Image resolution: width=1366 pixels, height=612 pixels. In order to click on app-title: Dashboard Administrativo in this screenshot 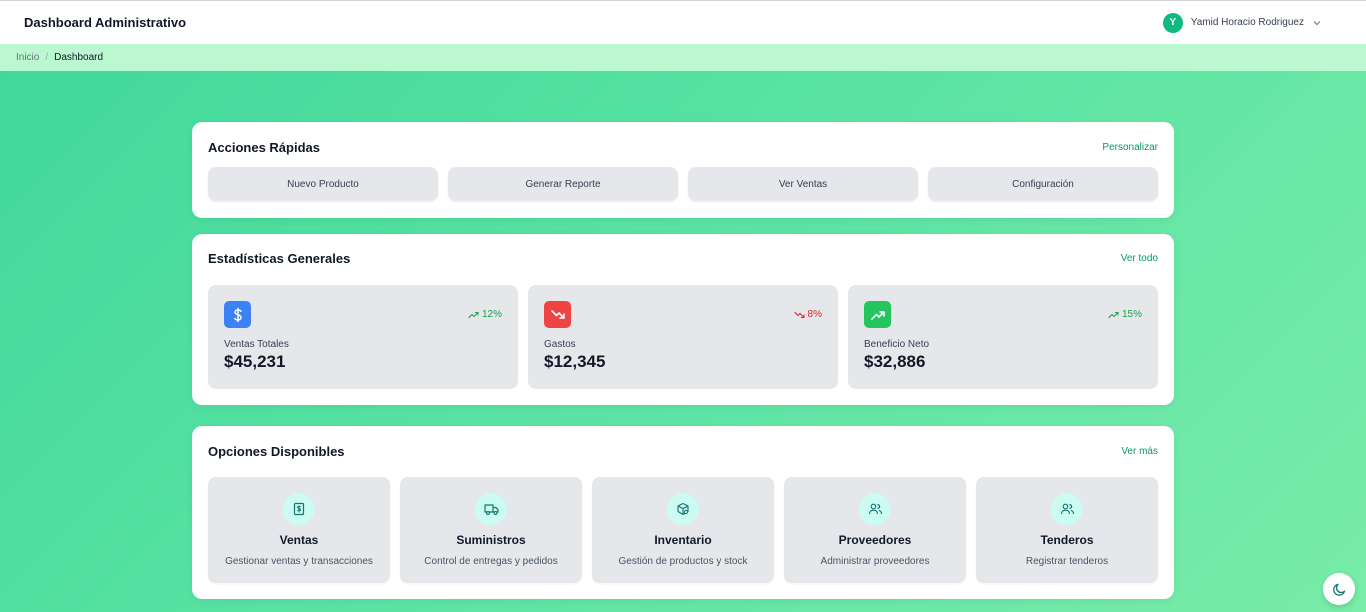, I will do `click(105, 22)`.